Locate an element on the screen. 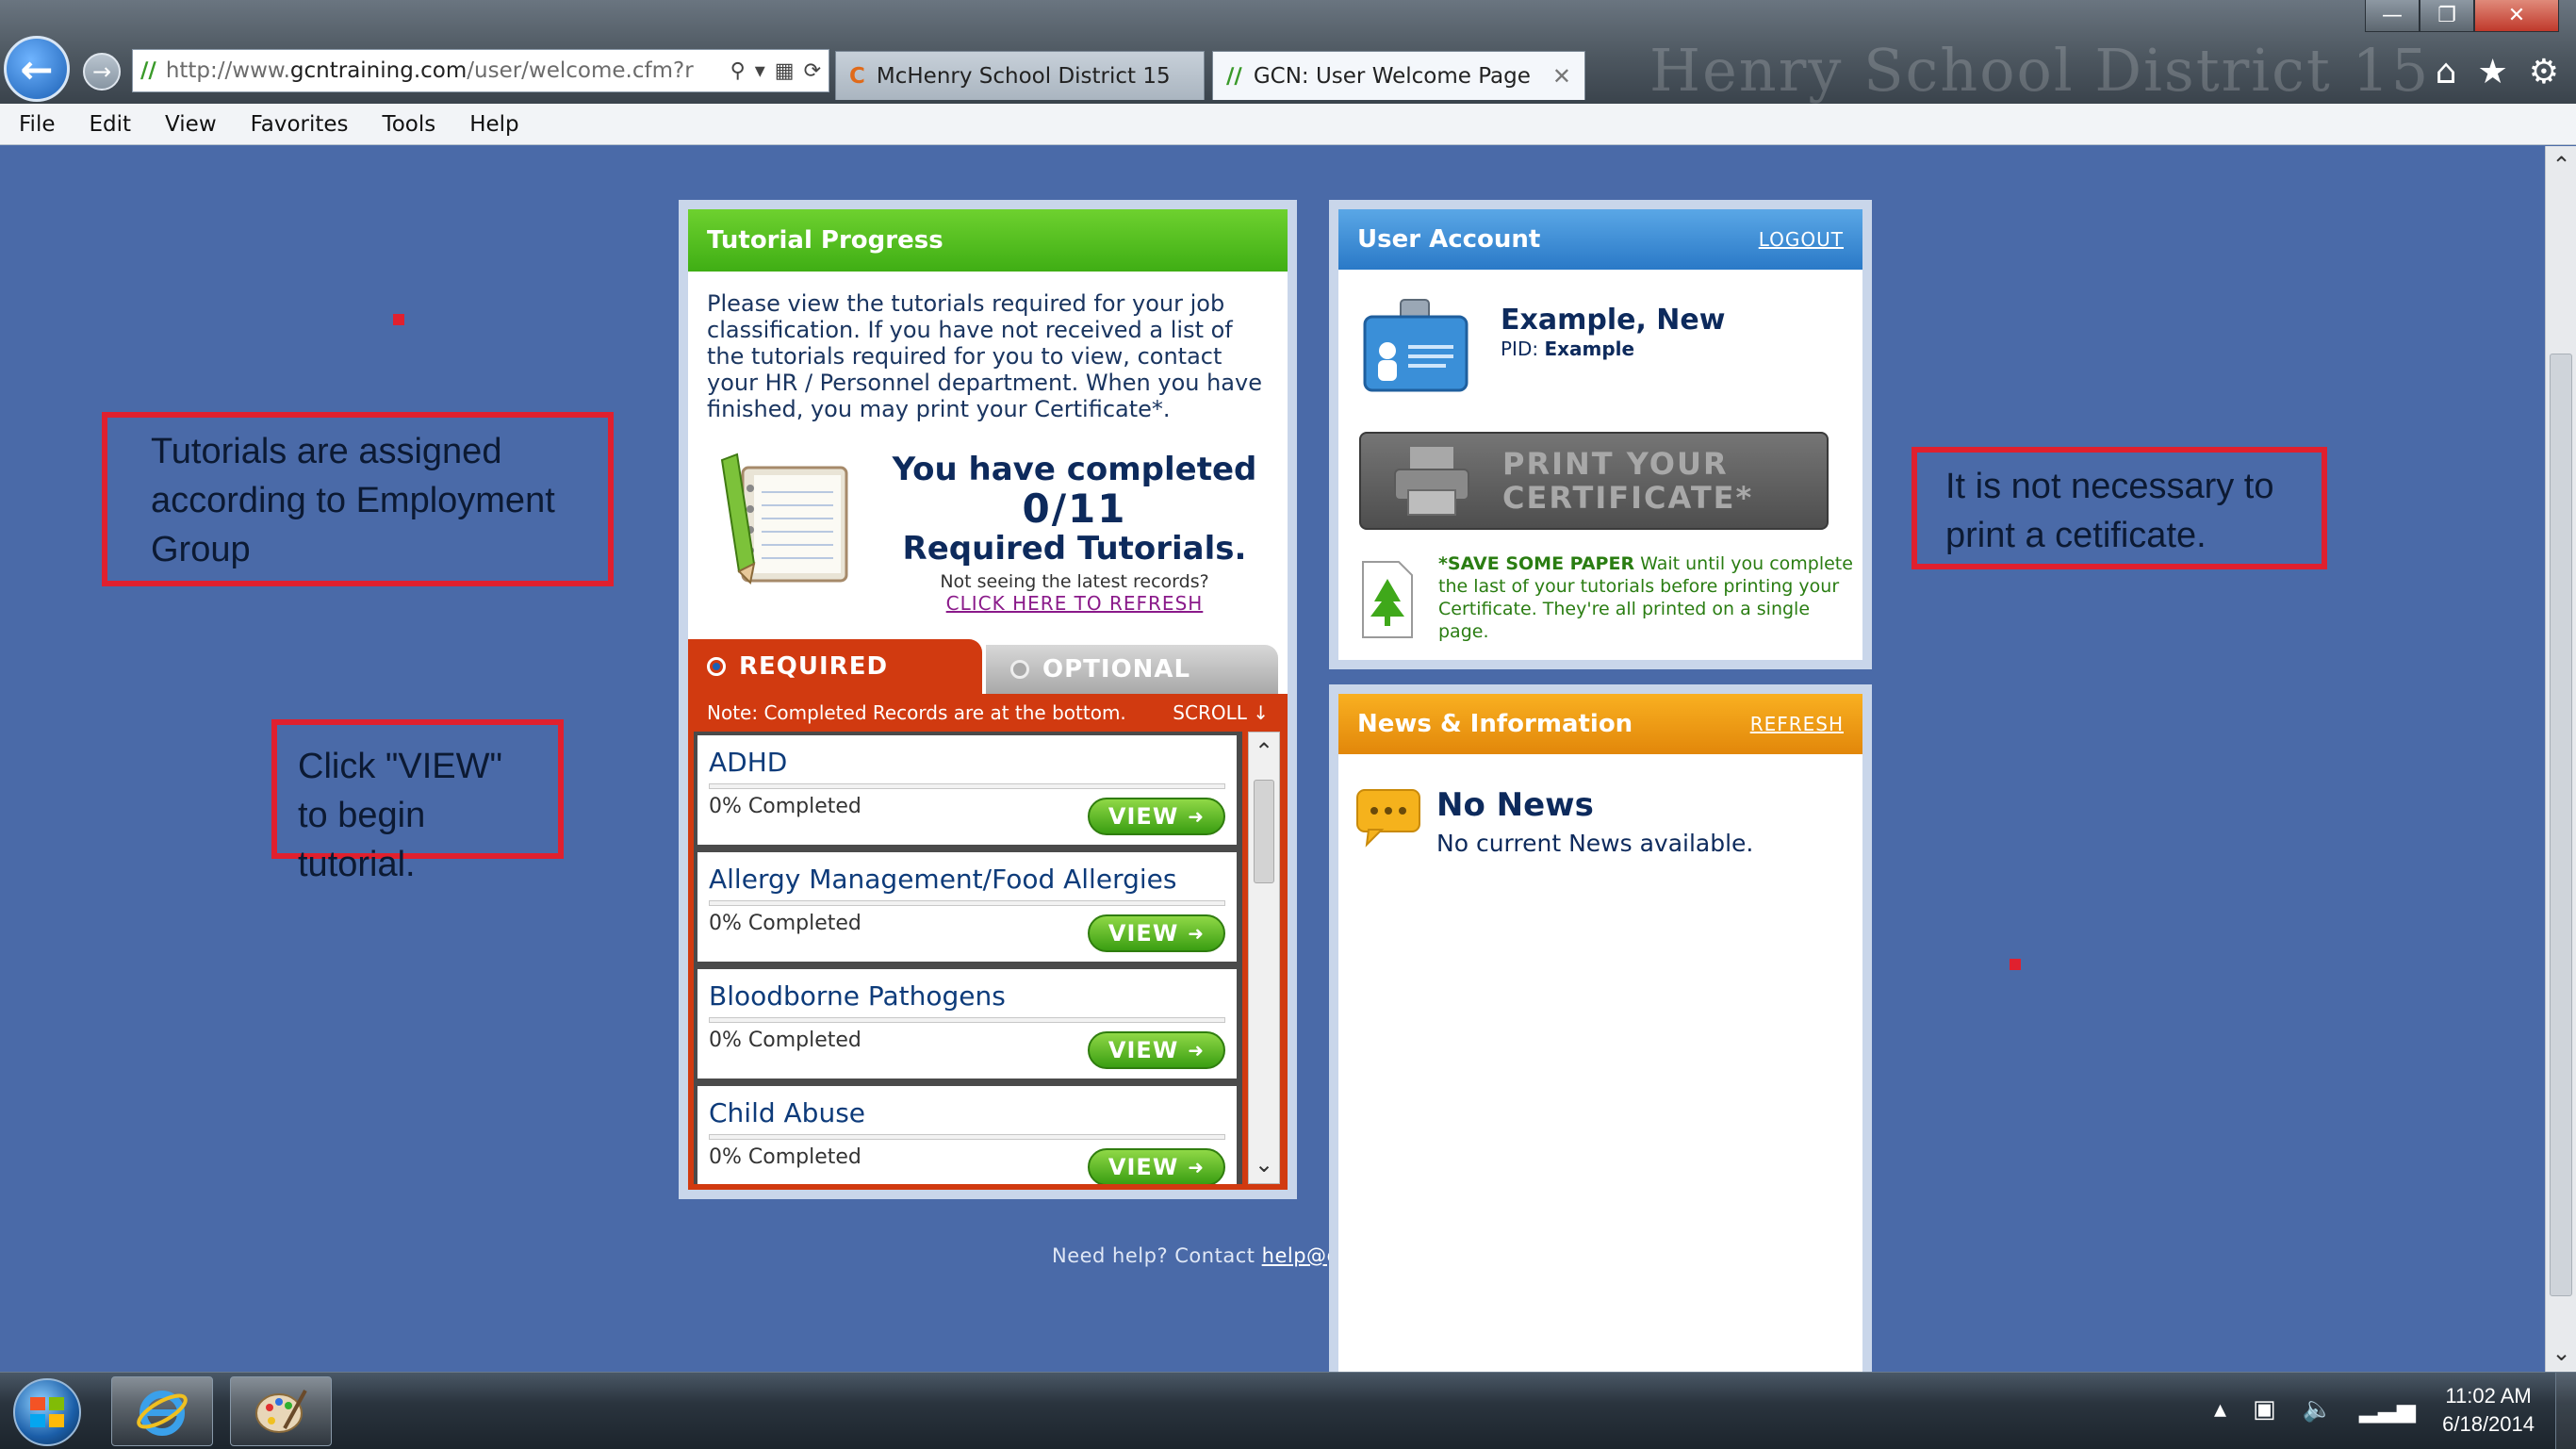 This screenshot has height=1449, width=2576. news-refresh-link: REFRESH is located at coordinates (1797, 724).